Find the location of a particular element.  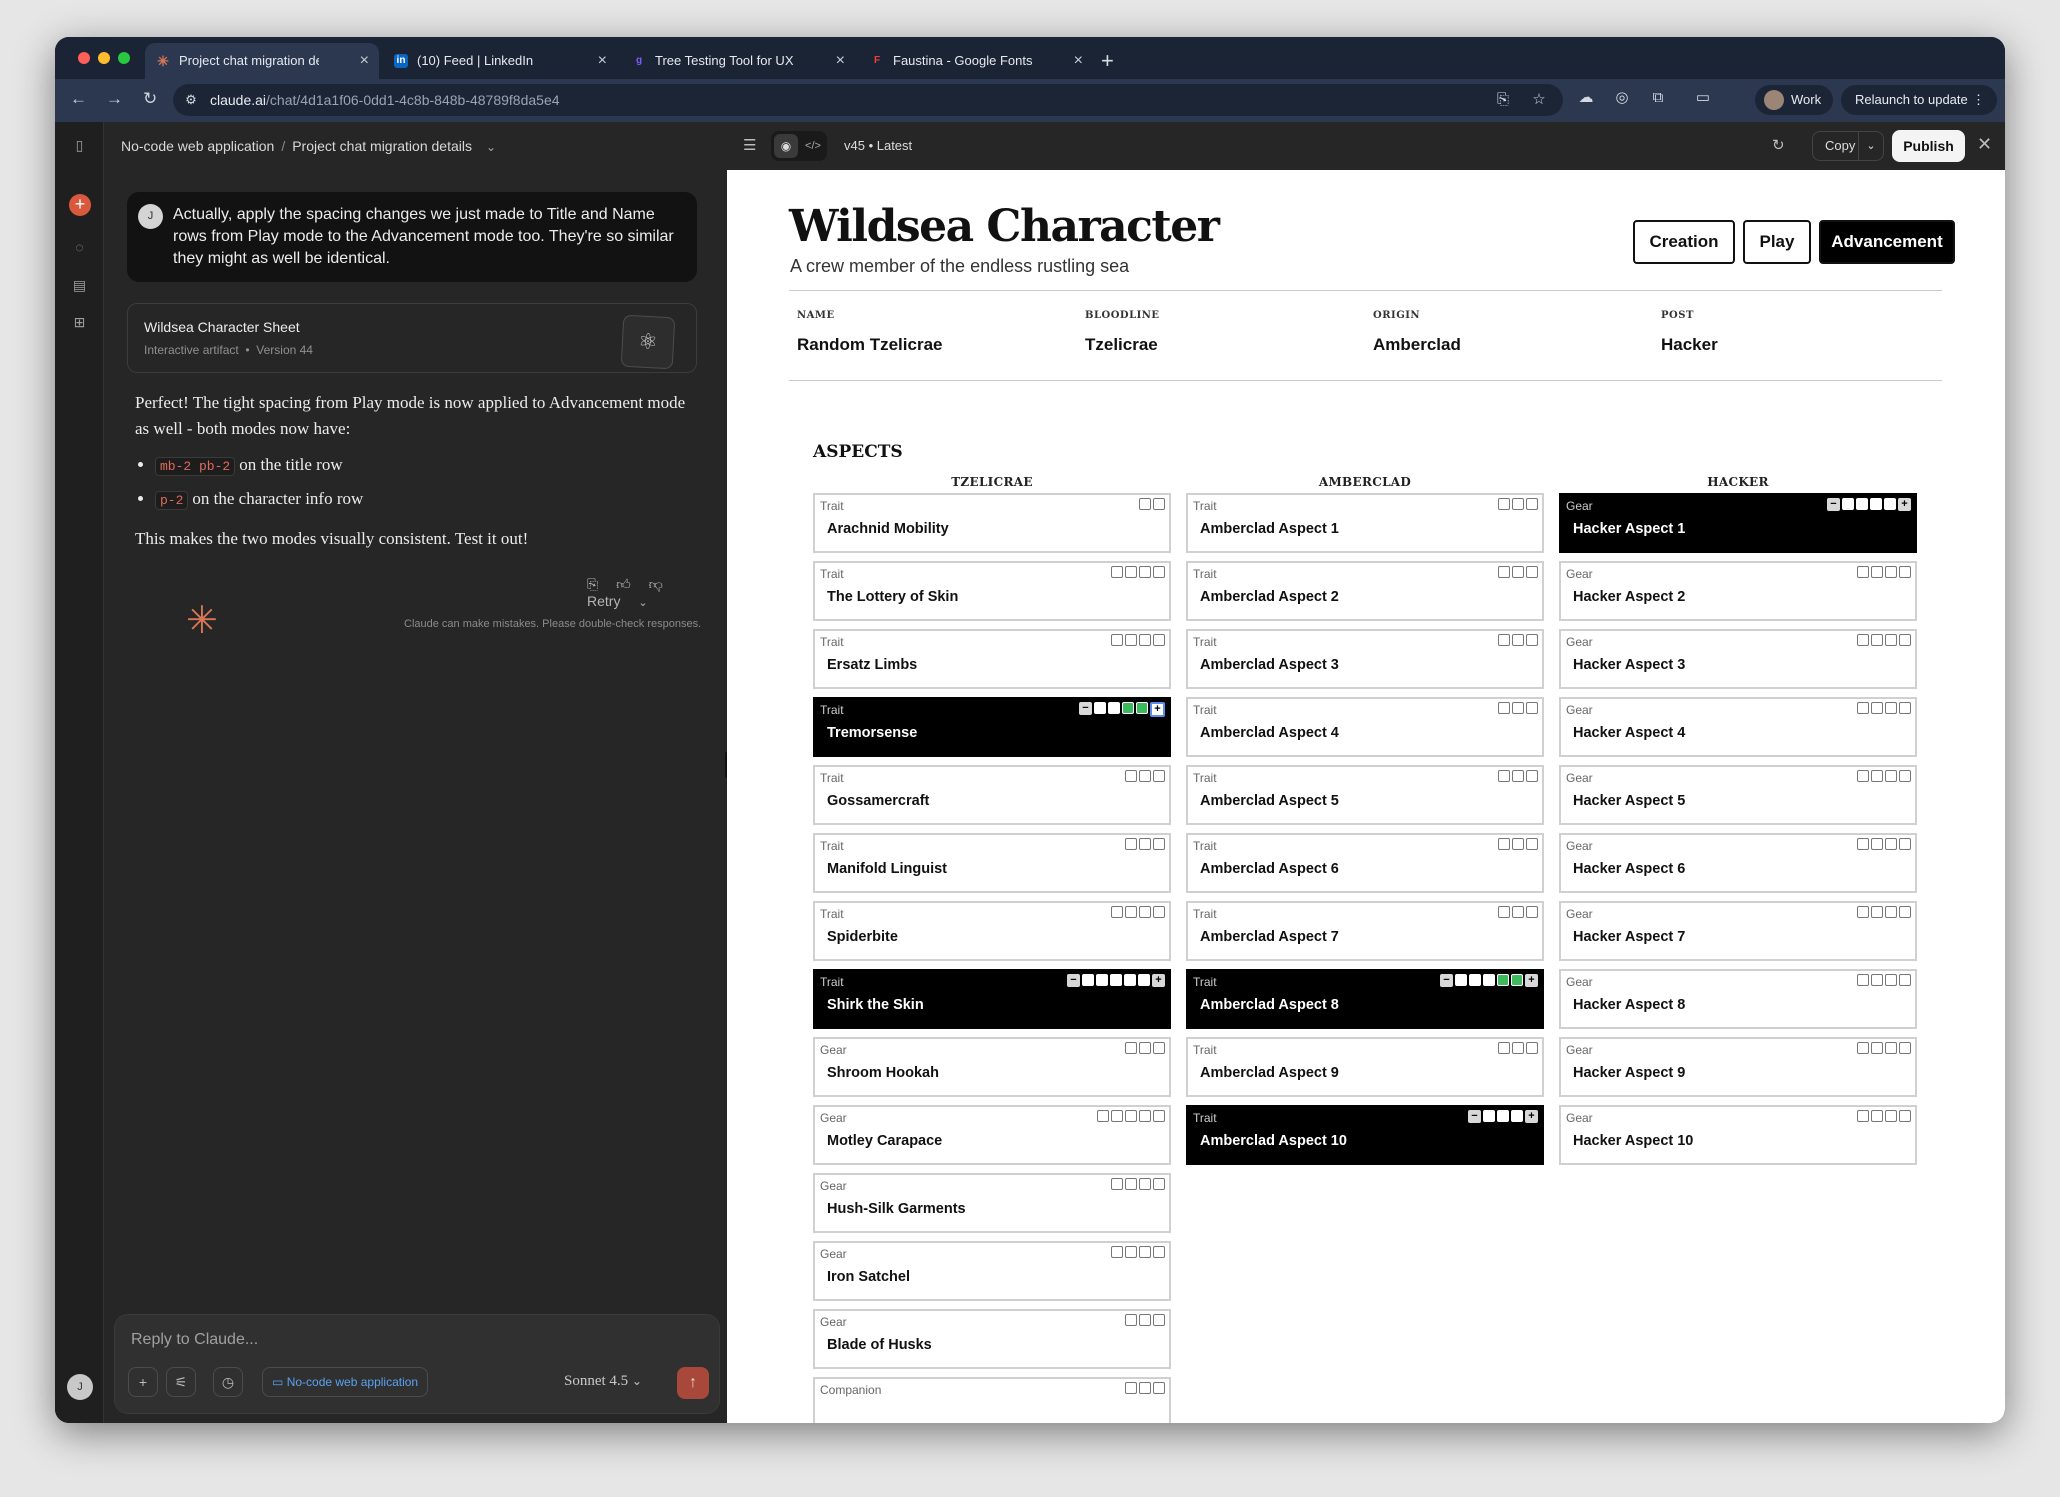

aspect-card: Trait Amberclad Aspect 3 is located at coordinates (1365, 659).